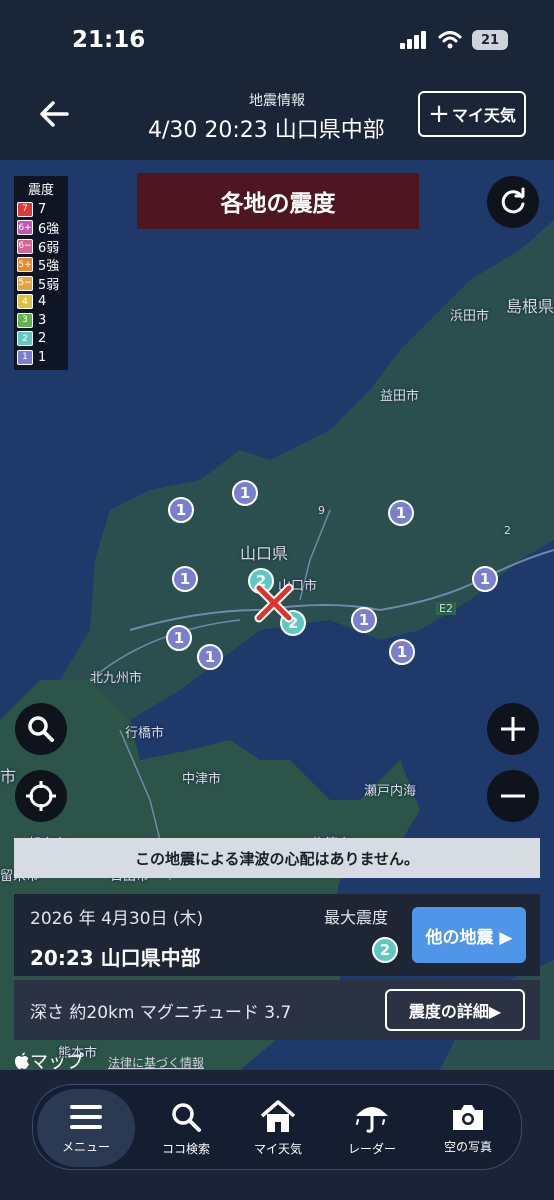 The image size is (554, 1200). I want to click on tab-sky-photo: 空の写真, so click(468, 1128).